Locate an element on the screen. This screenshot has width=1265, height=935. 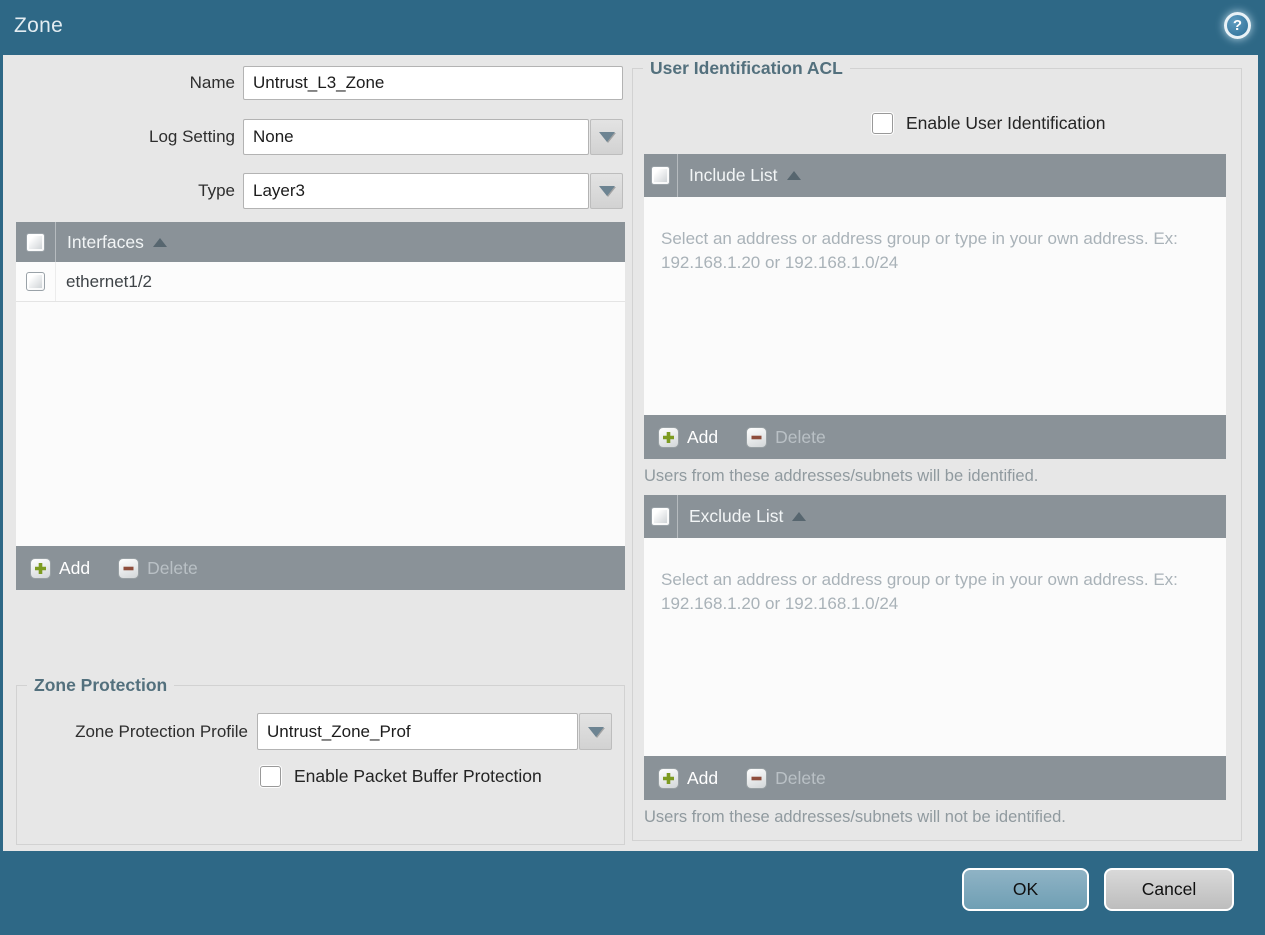
exclude-select-all-checkbox is located at coordinates (660, 516).